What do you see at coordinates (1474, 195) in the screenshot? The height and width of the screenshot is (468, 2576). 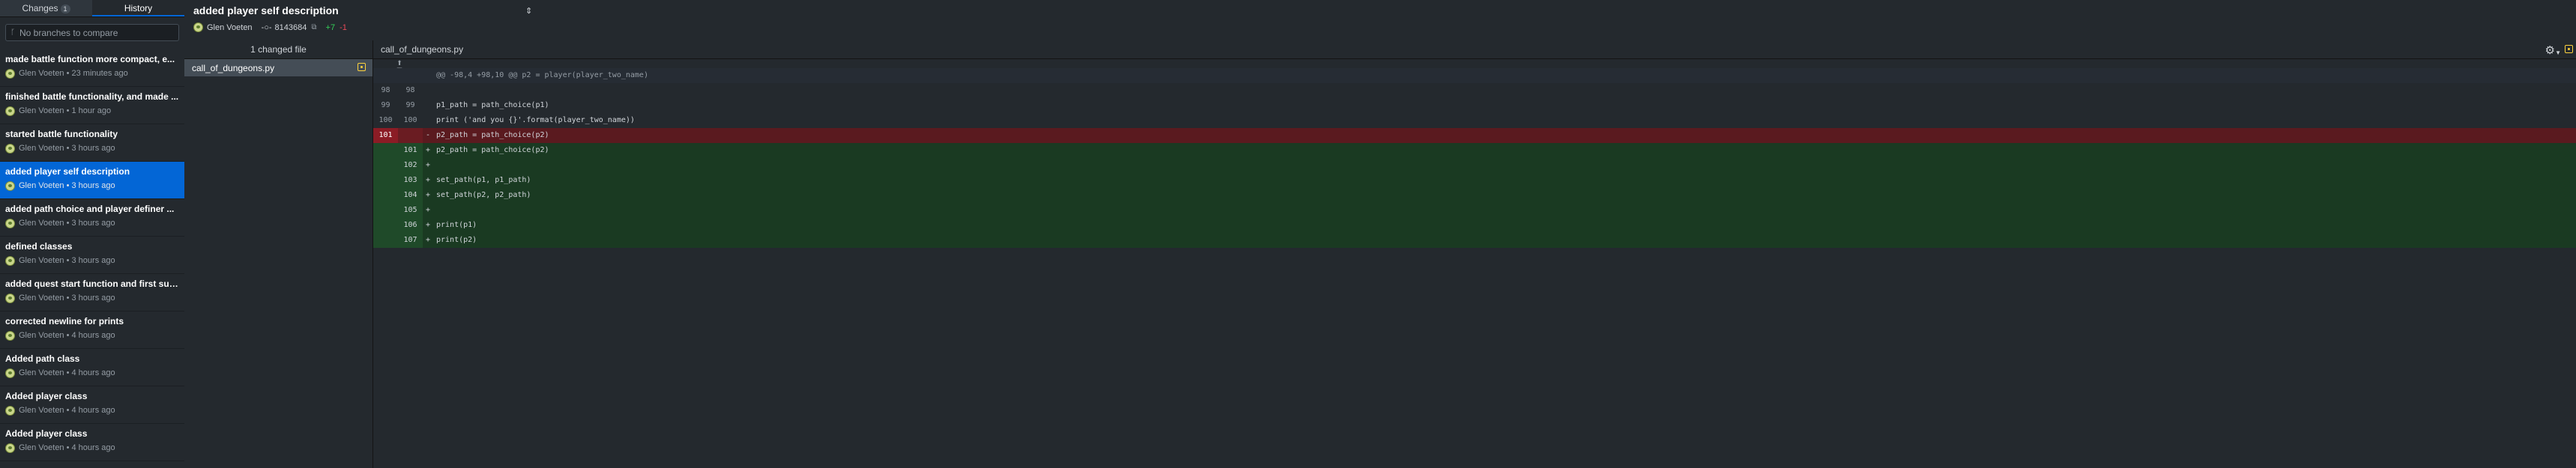 I see `diff-line-added: 104 + set_path(p2, p2_path)` at bounding box center [1474, 195].